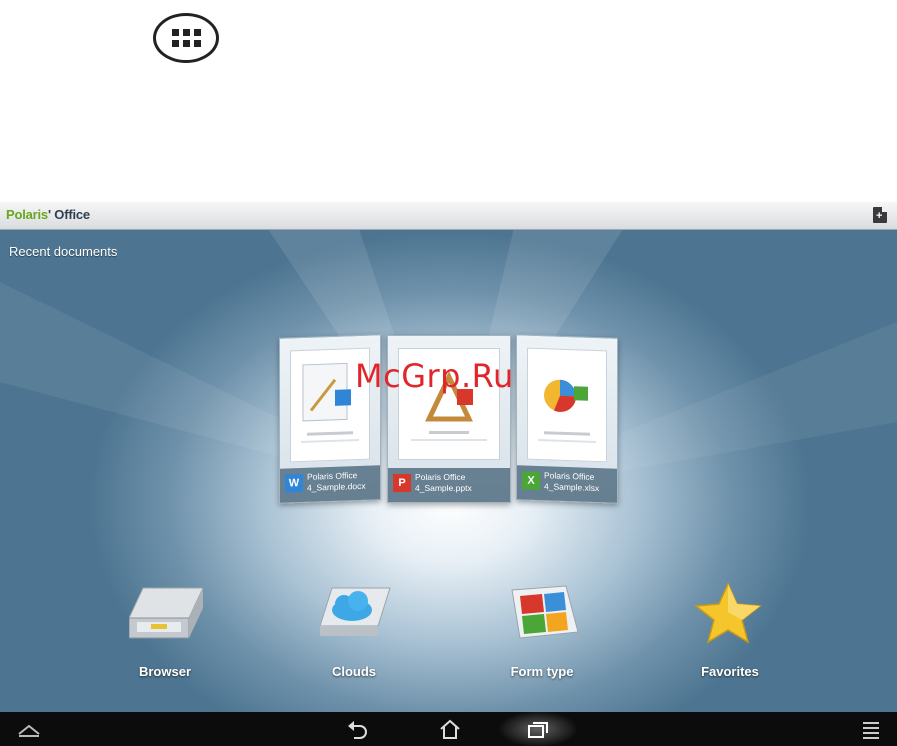 This screenshot has height=746, width=897. I want to click on clouds-label: Clouds, so click(354, 671).